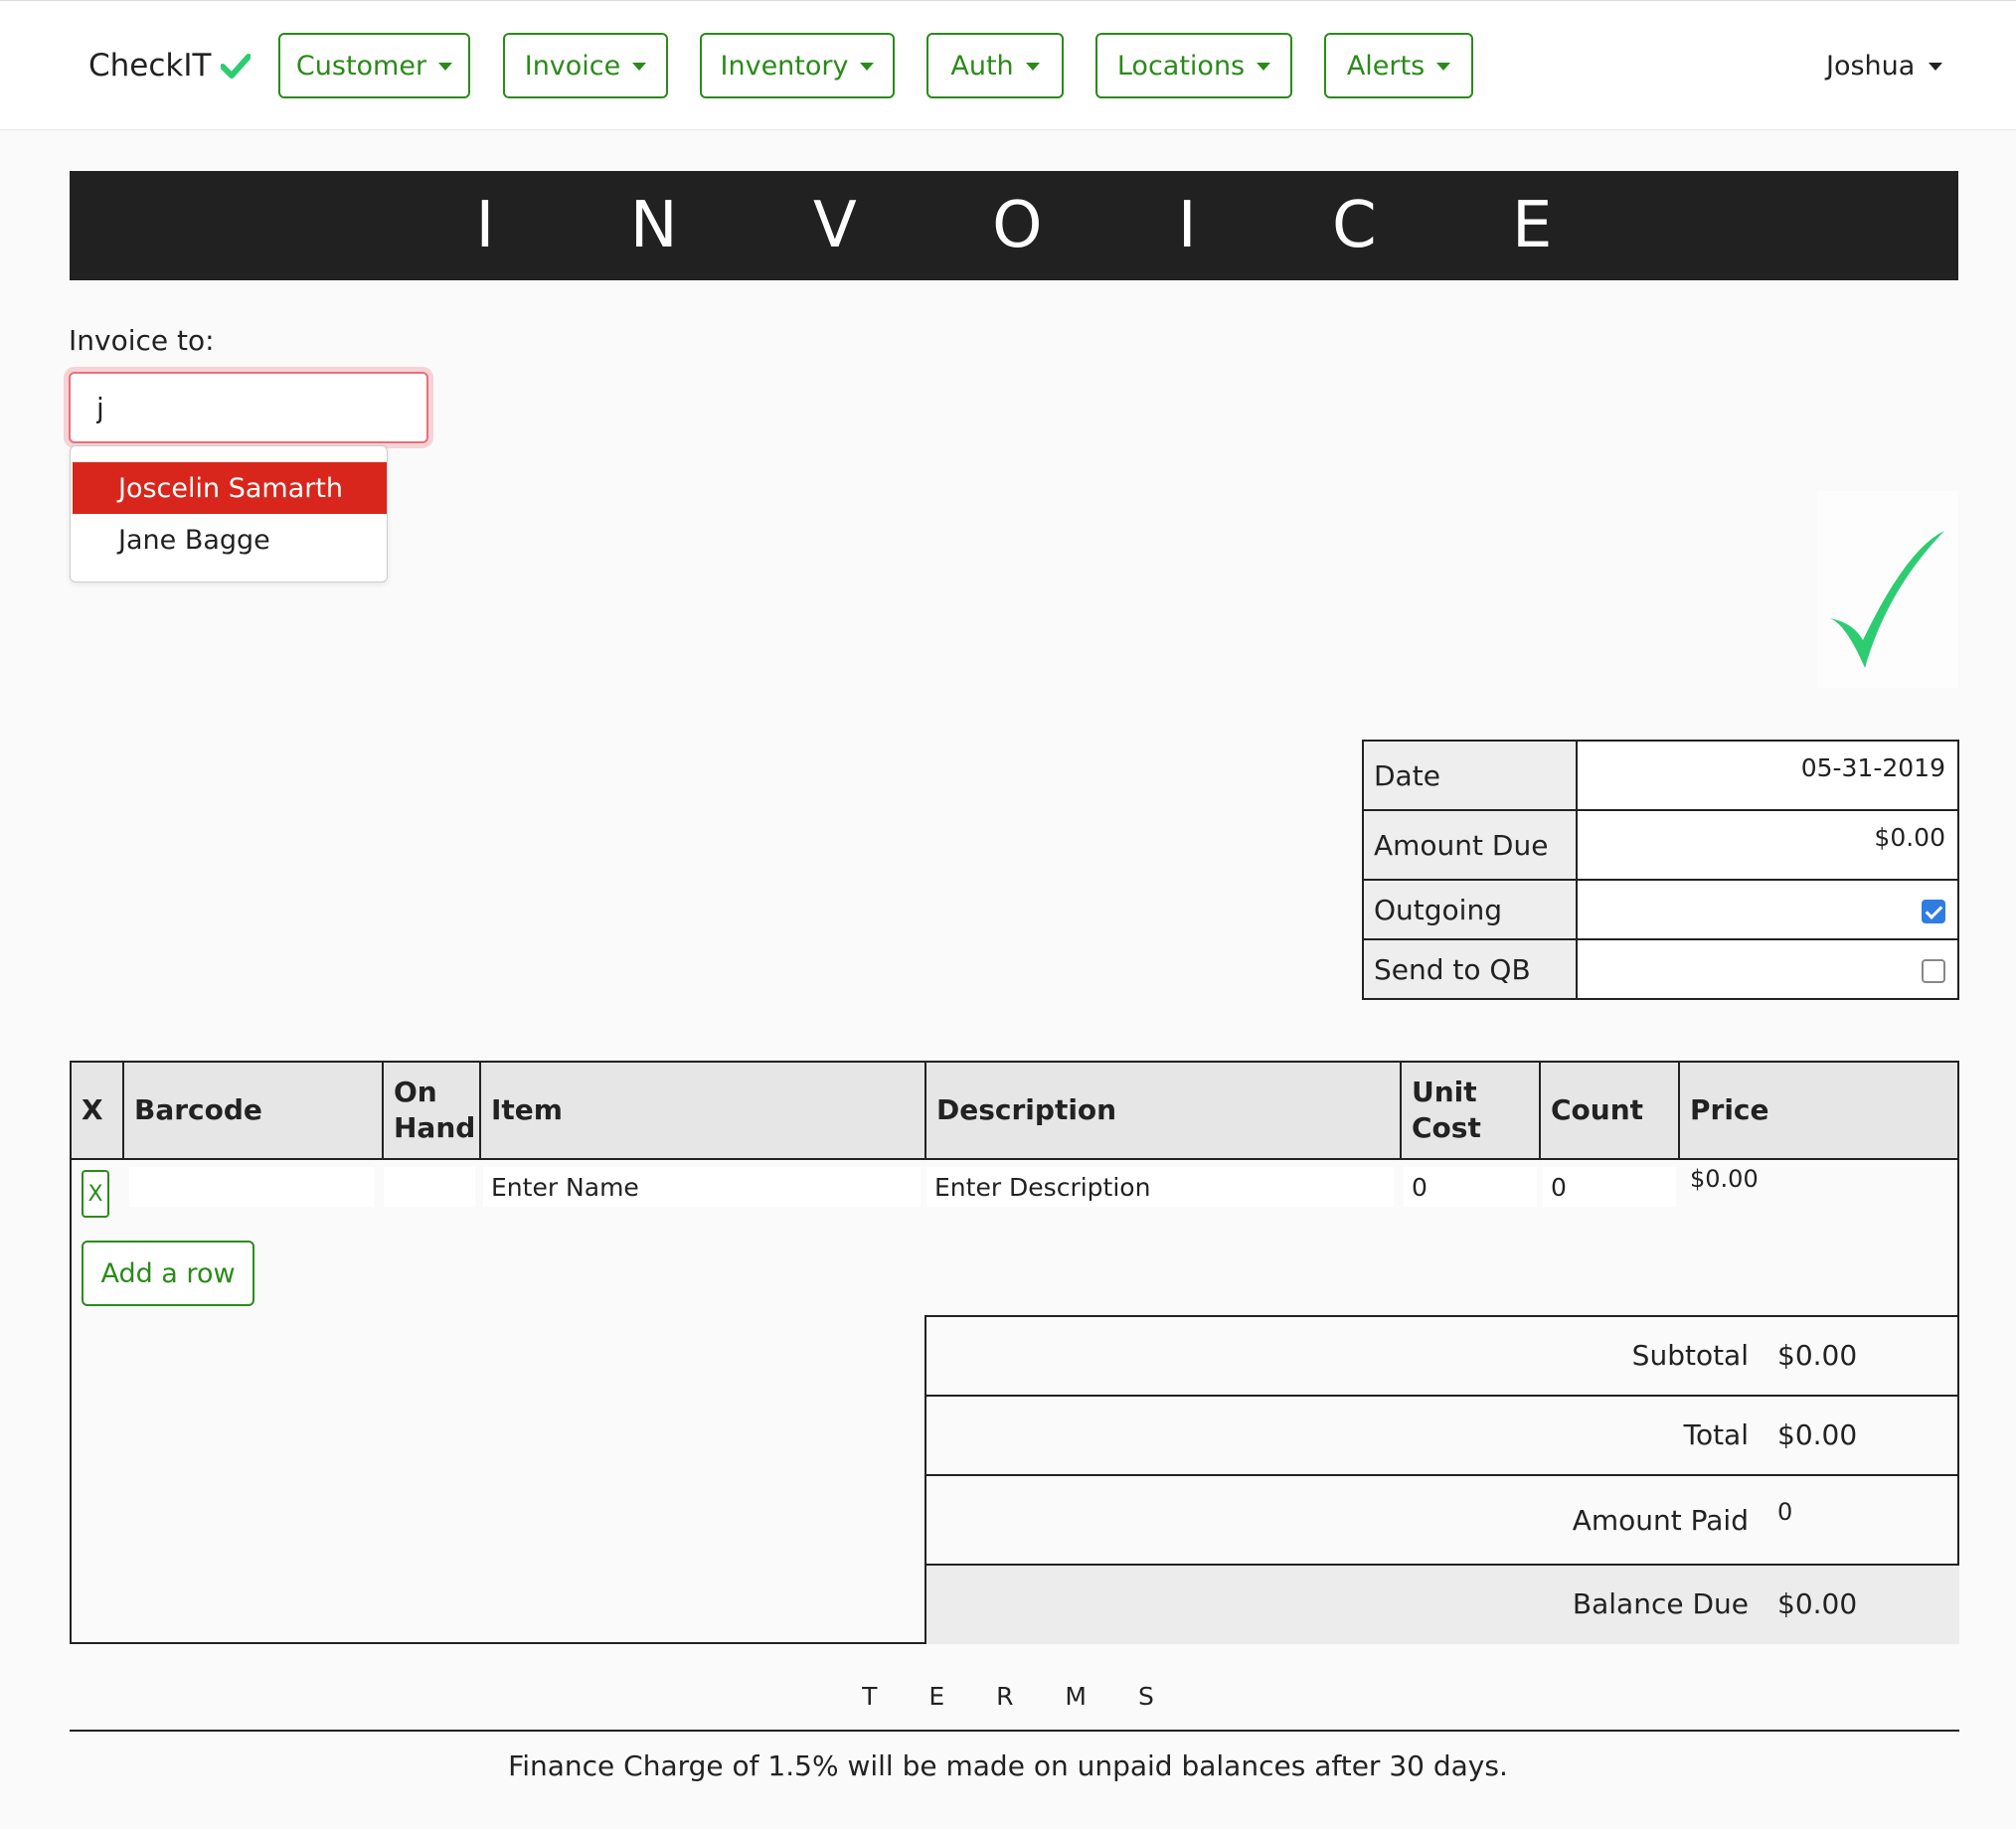  I want to click on checkit-logo-image, so click(1887, 589).